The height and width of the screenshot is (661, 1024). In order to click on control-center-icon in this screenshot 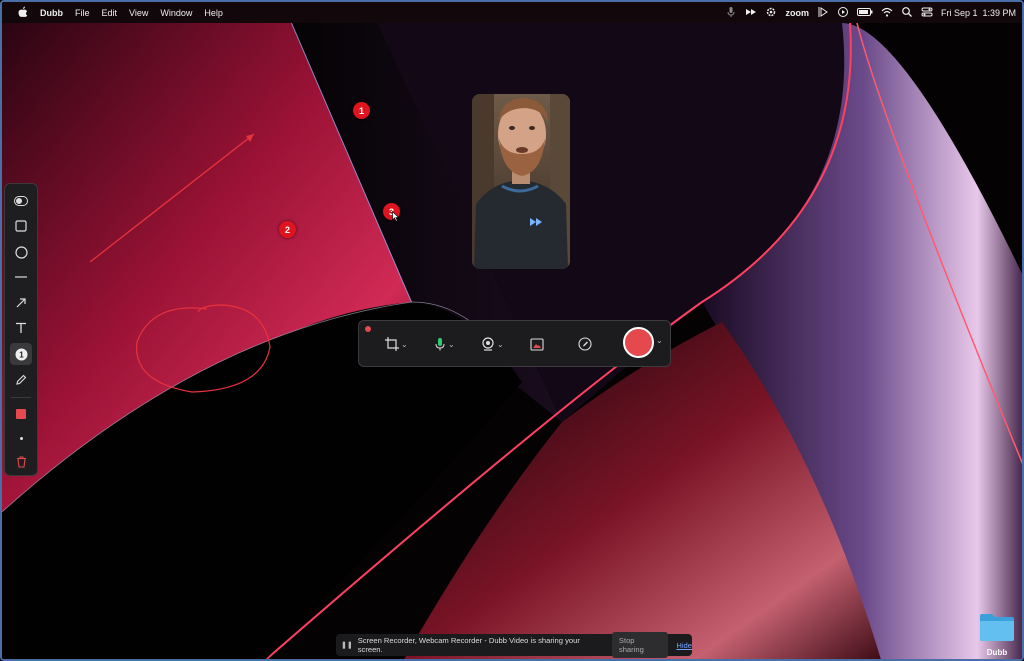, I will do `click(927, 13)`.